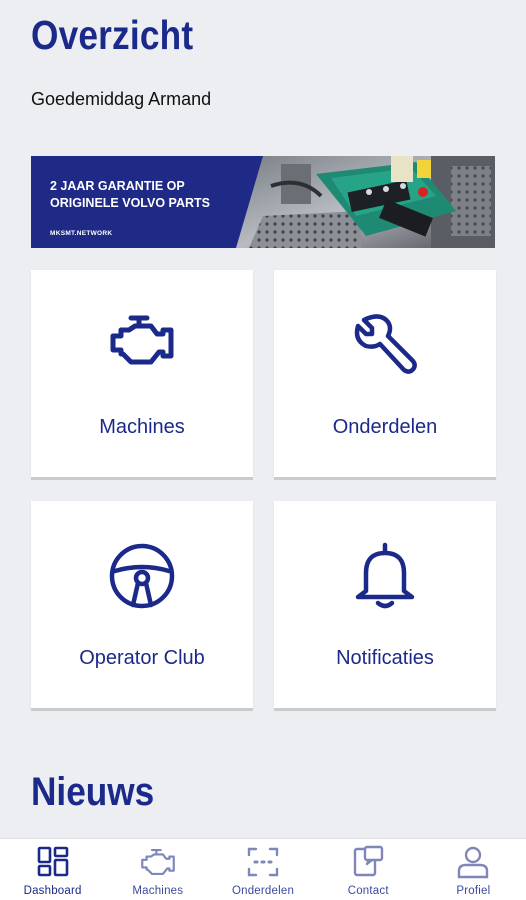 The width and height of the screenshot is (526, 900). I want to click on nav-label: Machines, so click(158, 891).